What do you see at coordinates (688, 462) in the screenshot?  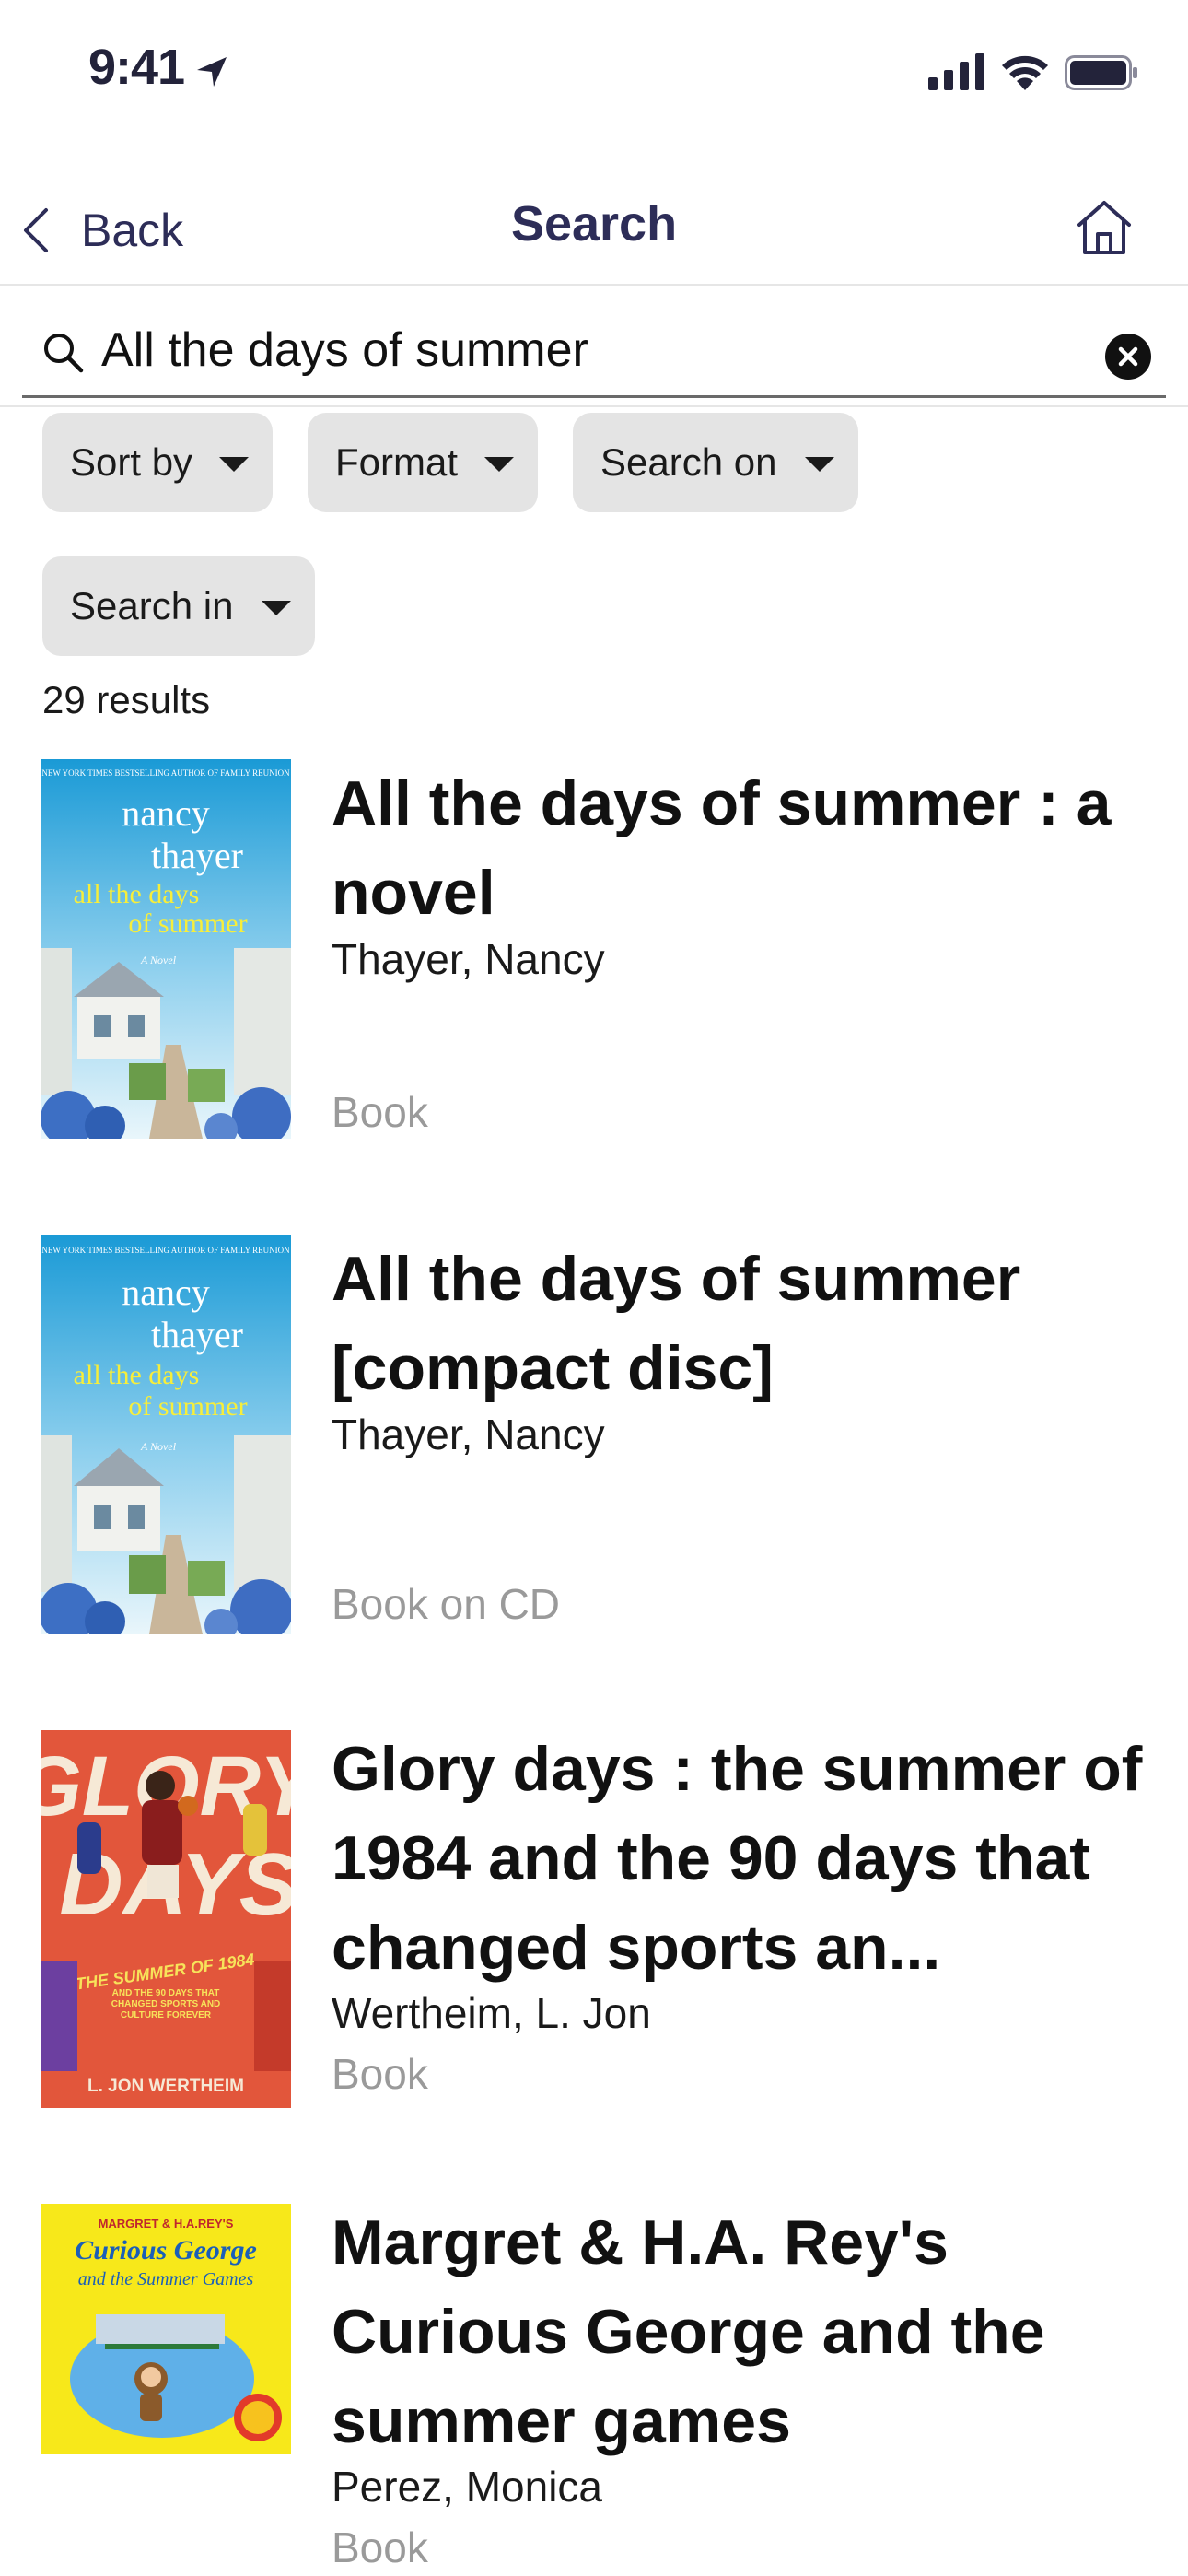 I see `filter-label: Search on` at bounding box center [688, 462].